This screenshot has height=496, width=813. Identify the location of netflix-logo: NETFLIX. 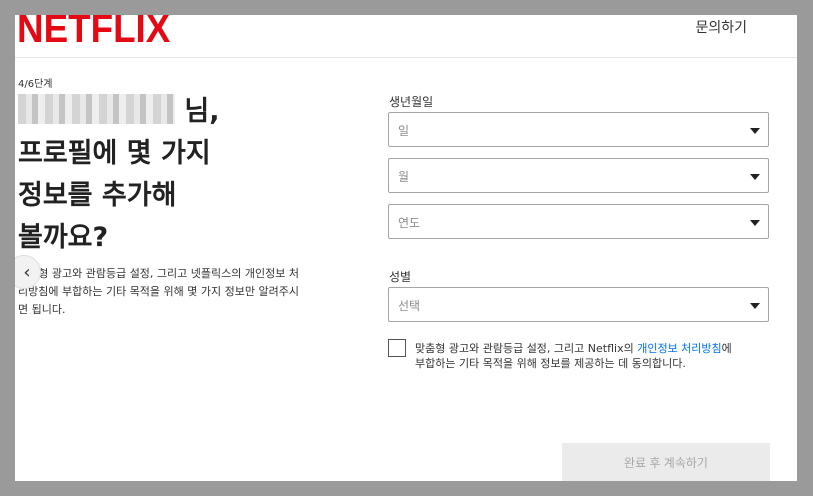
(93, 33).